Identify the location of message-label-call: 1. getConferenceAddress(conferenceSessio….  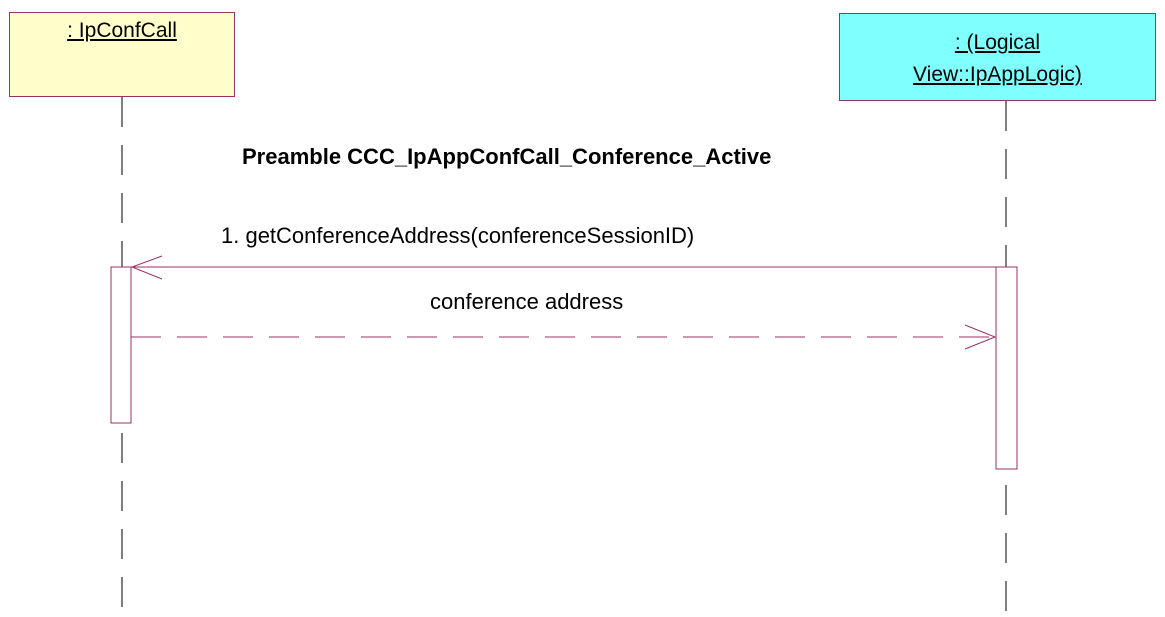
(458, 235).